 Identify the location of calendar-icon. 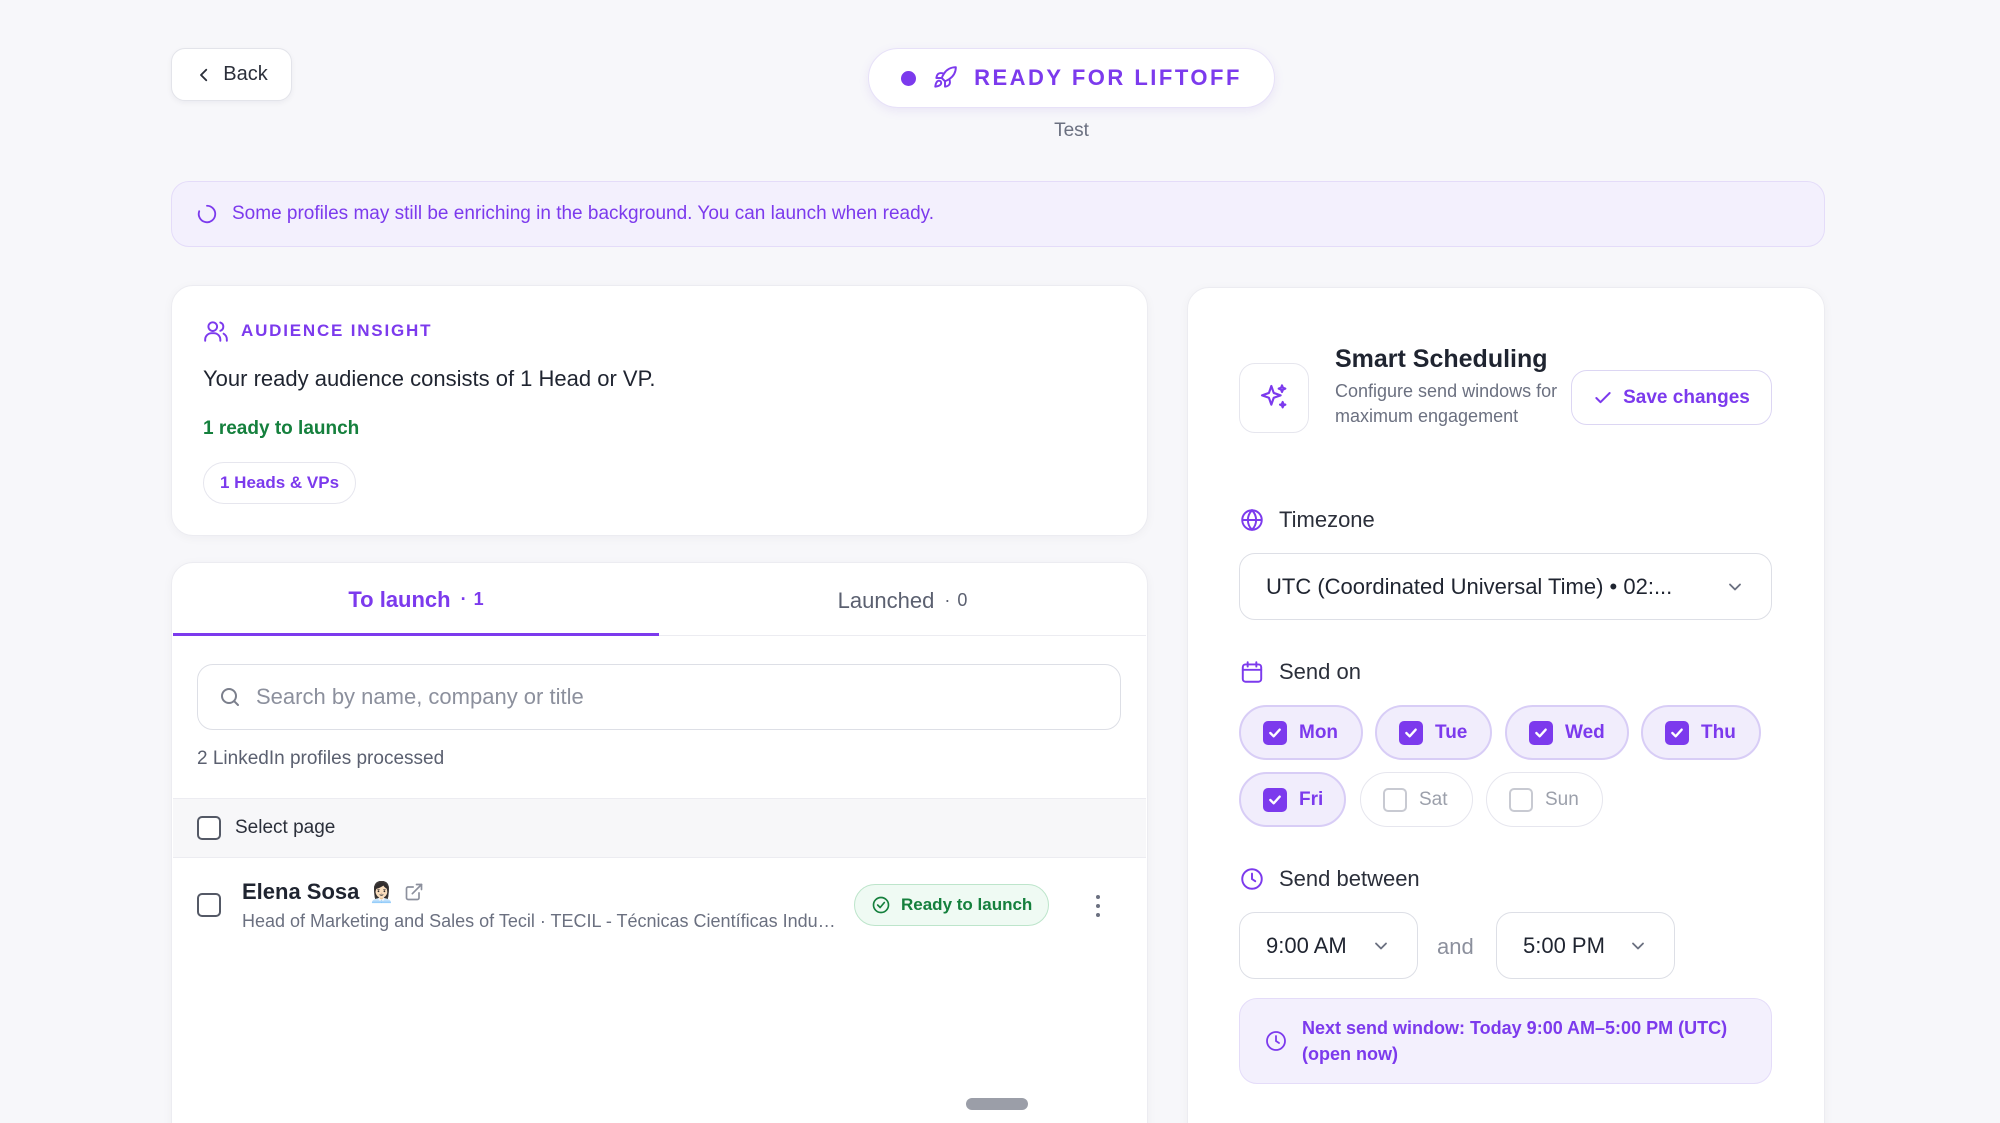
(1252, 672).